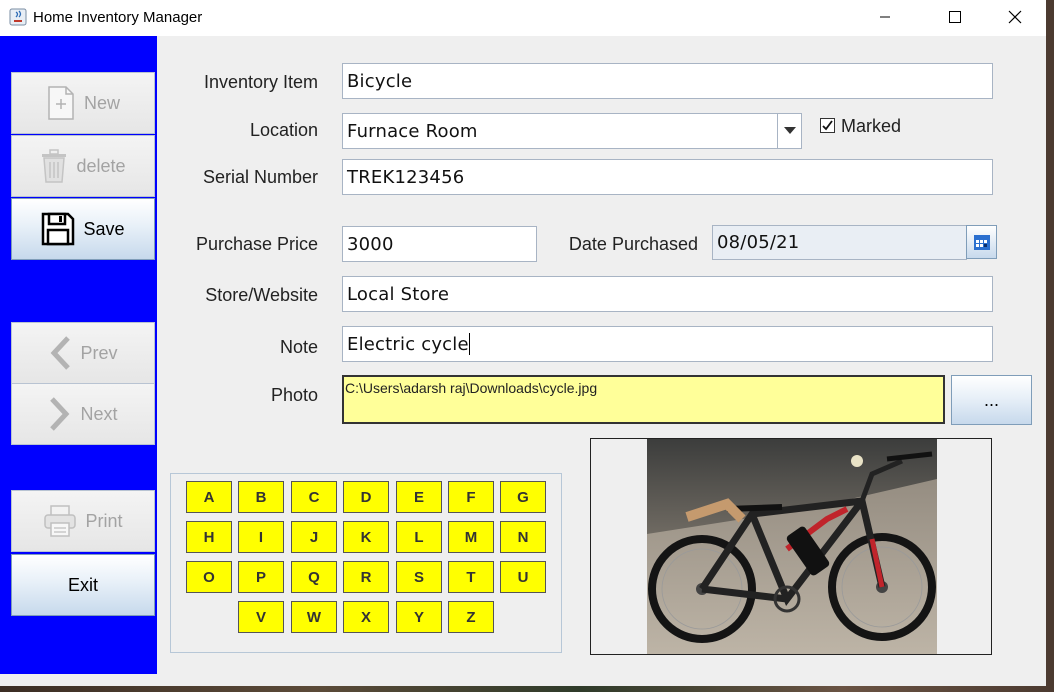 The height and width of the screenshot is (692, 1054). What do you see at coordinates (523, 18) in the screenshot?
I see `title-bar: Home Inventory Manager` at bounding box center [523, 18].